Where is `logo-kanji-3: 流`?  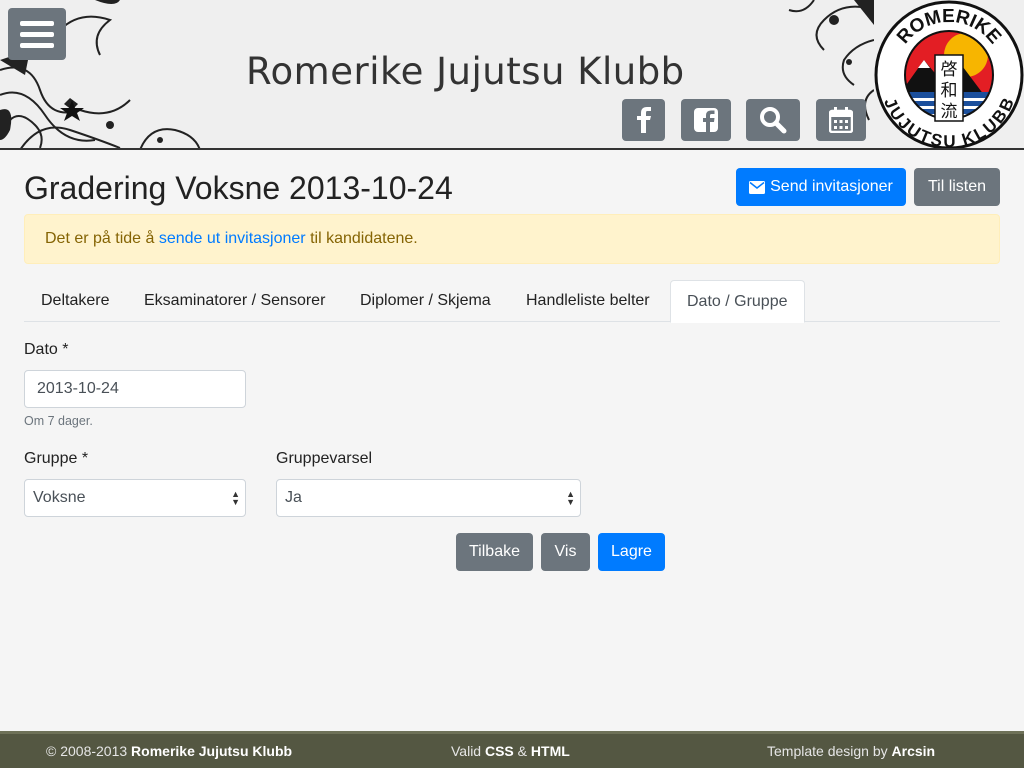 logo-kanji-3: 流 is located at coordinates (949, 112).